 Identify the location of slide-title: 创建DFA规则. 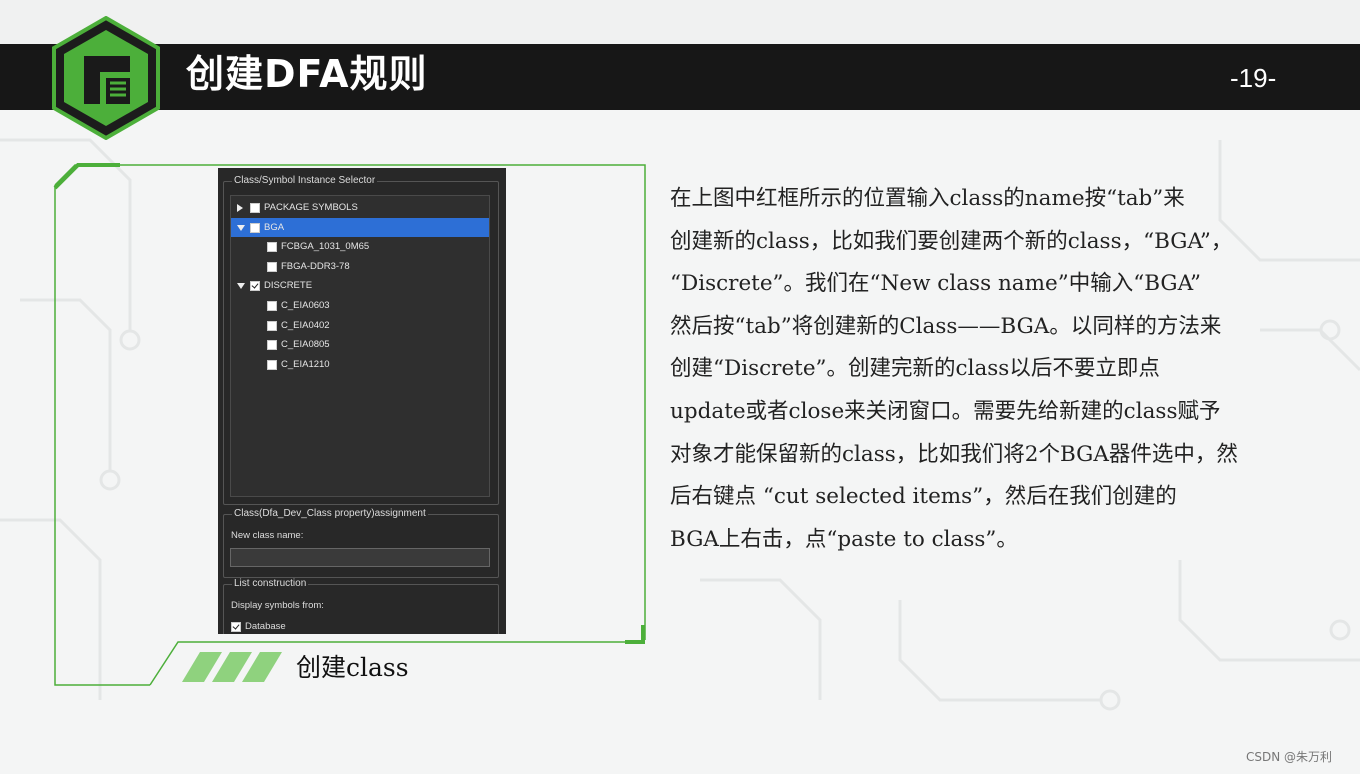
(307, 74).